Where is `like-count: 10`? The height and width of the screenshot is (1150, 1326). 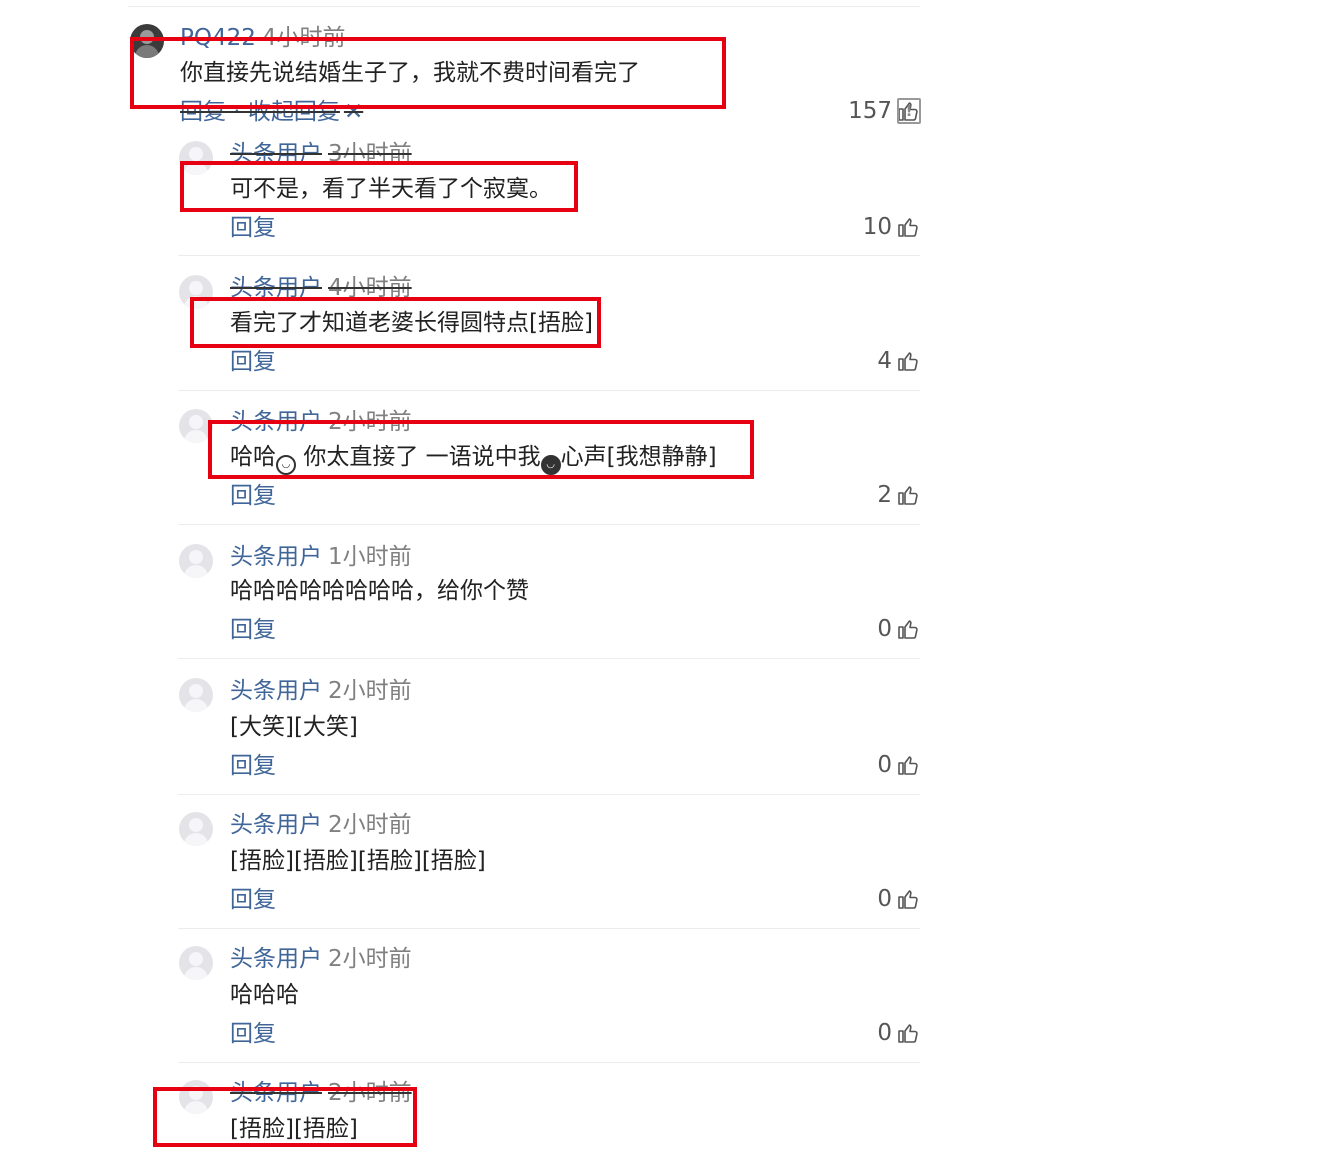 like-count: 10 is located at coordinates (877, 227).